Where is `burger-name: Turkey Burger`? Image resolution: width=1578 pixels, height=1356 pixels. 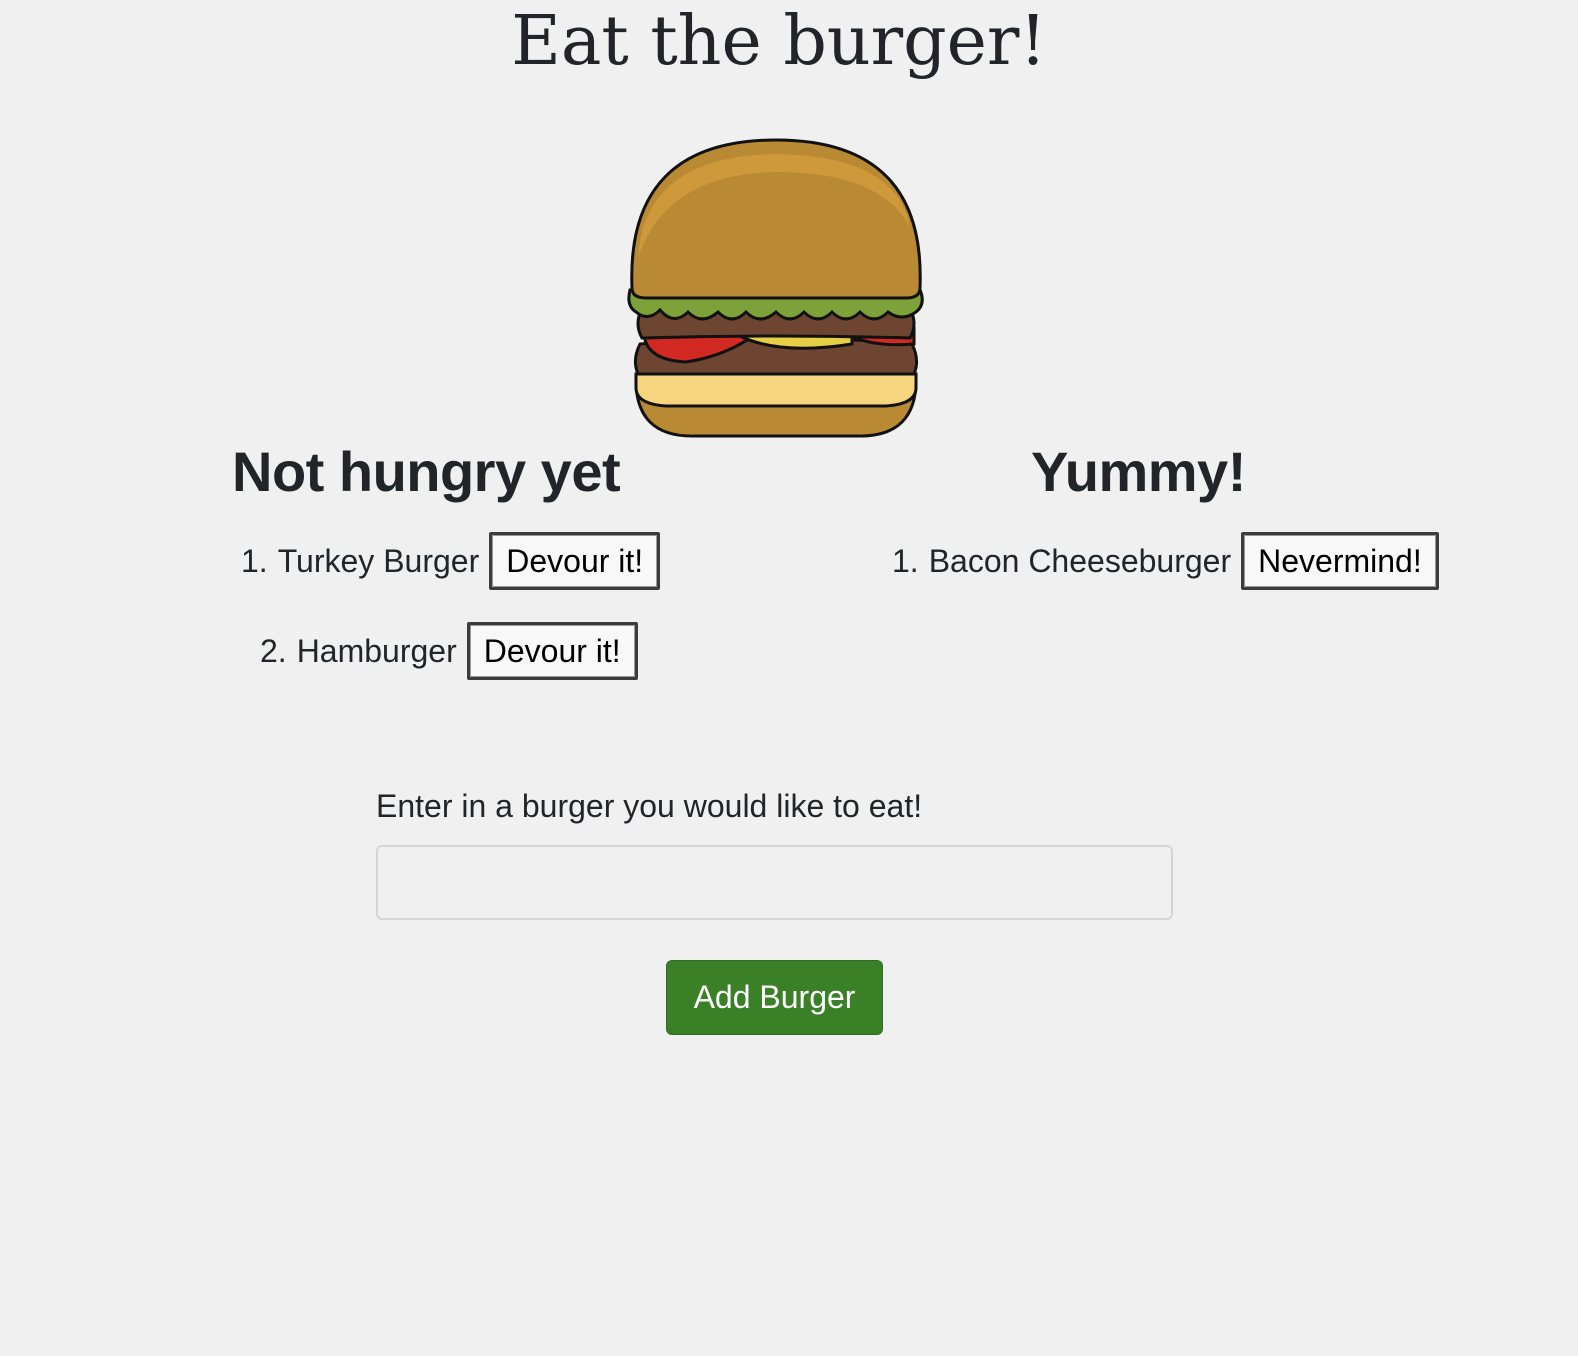 burger-name: Turkey Burger is located at coordinates (378, 560).